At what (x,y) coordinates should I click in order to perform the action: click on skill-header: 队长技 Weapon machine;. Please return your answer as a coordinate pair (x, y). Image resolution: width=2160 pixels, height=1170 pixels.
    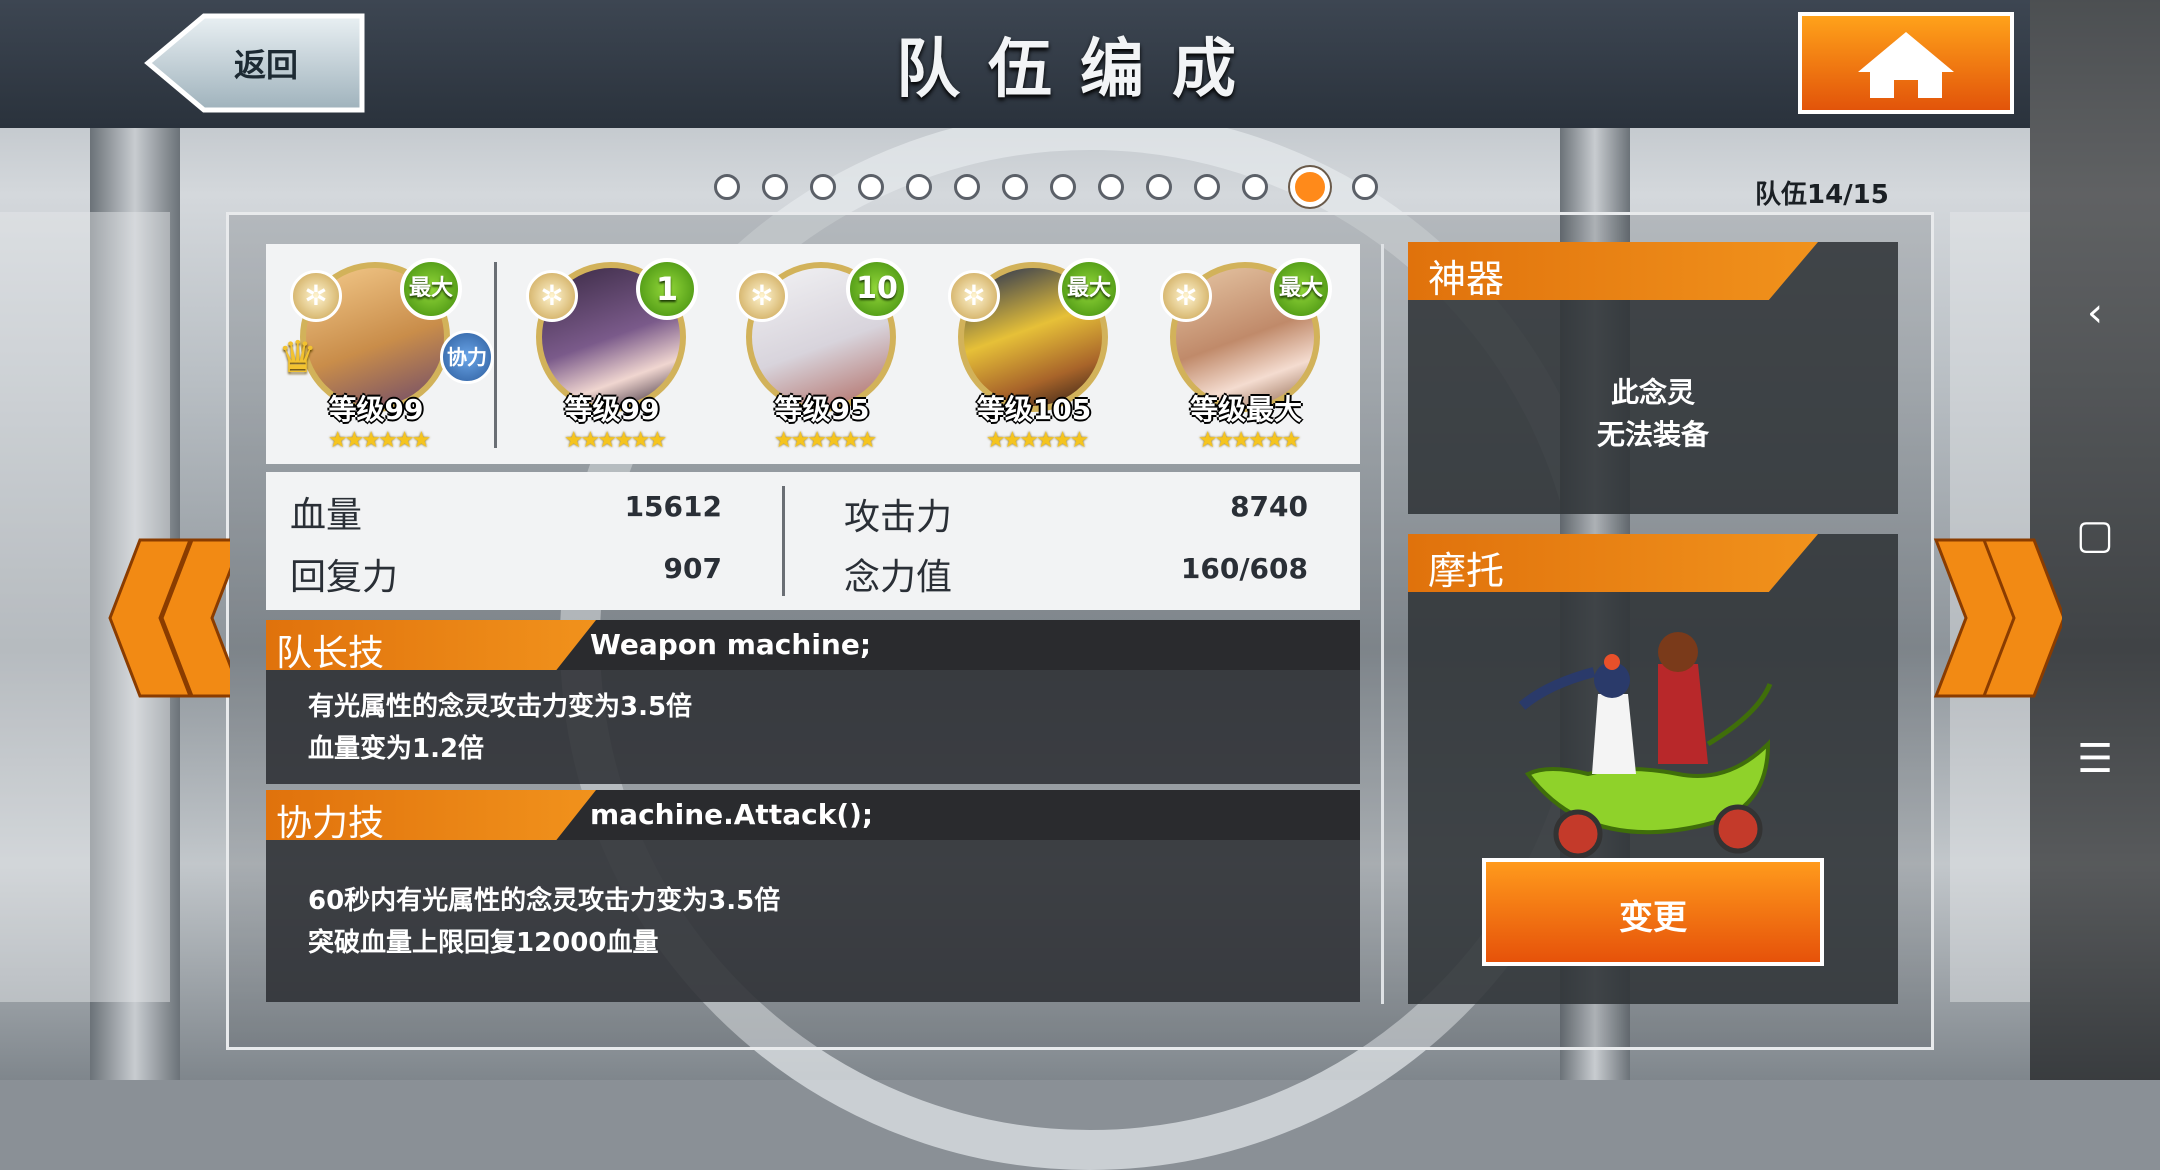
    Looking at the image, I should click on (813, 645).